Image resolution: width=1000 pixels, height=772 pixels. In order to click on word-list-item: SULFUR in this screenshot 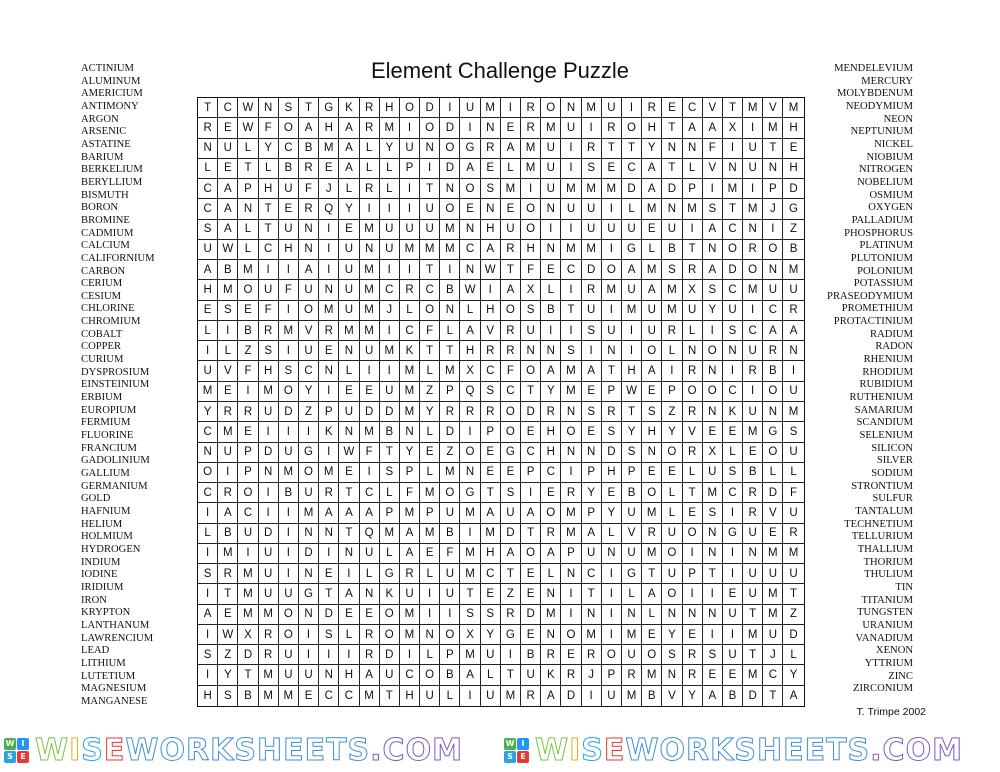, I will do `click(892, 499)`.